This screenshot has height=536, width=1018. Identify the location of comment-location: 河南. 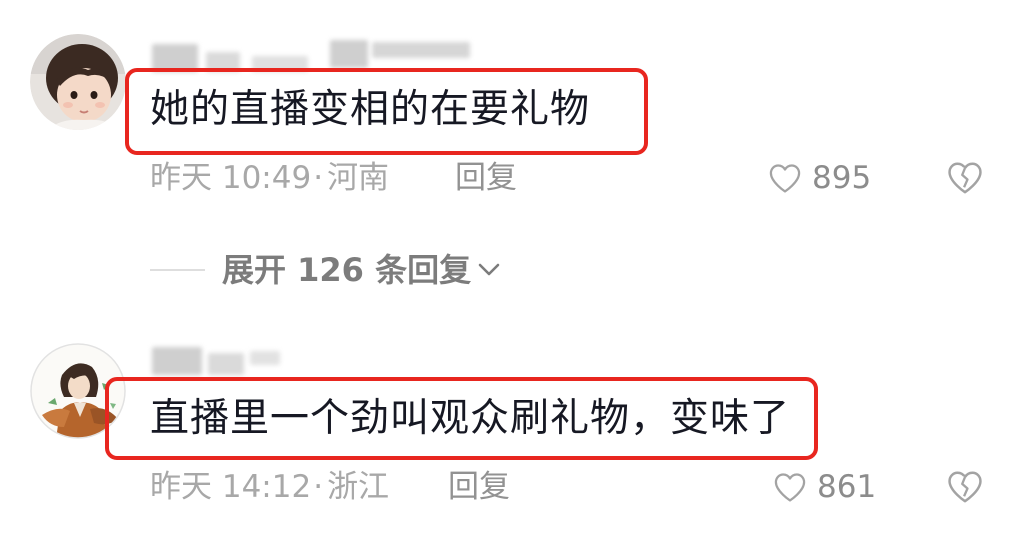
(358, 178).